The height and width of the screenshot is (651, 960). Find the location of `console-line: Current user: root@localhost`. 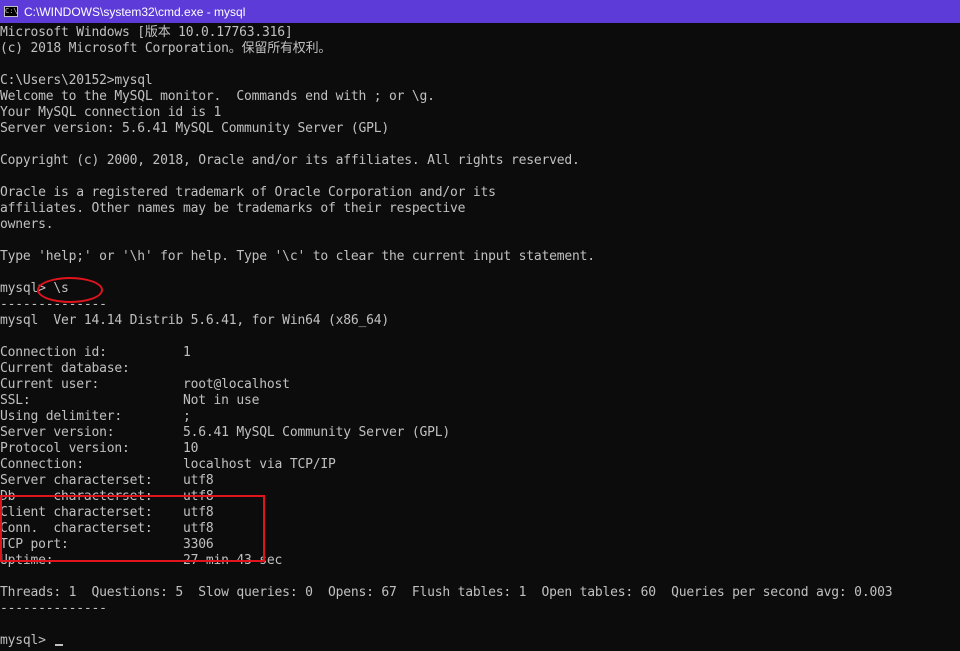

console-line: Current user: root@localhost is located at coordinates (145, 385).